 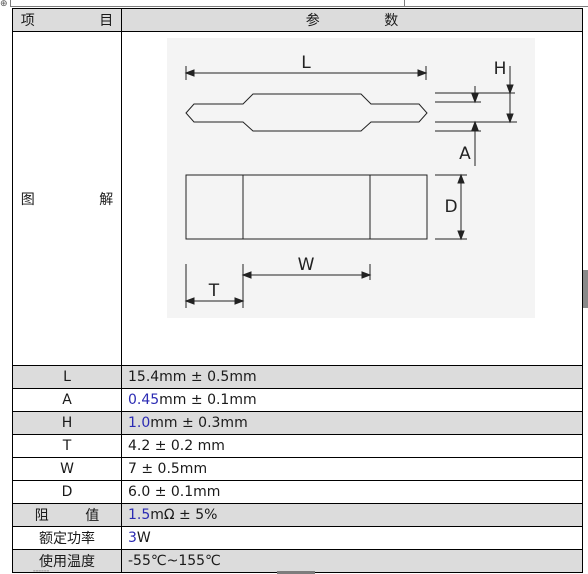 I want to click on dim-label-T: T, so click(x=214, y=291).